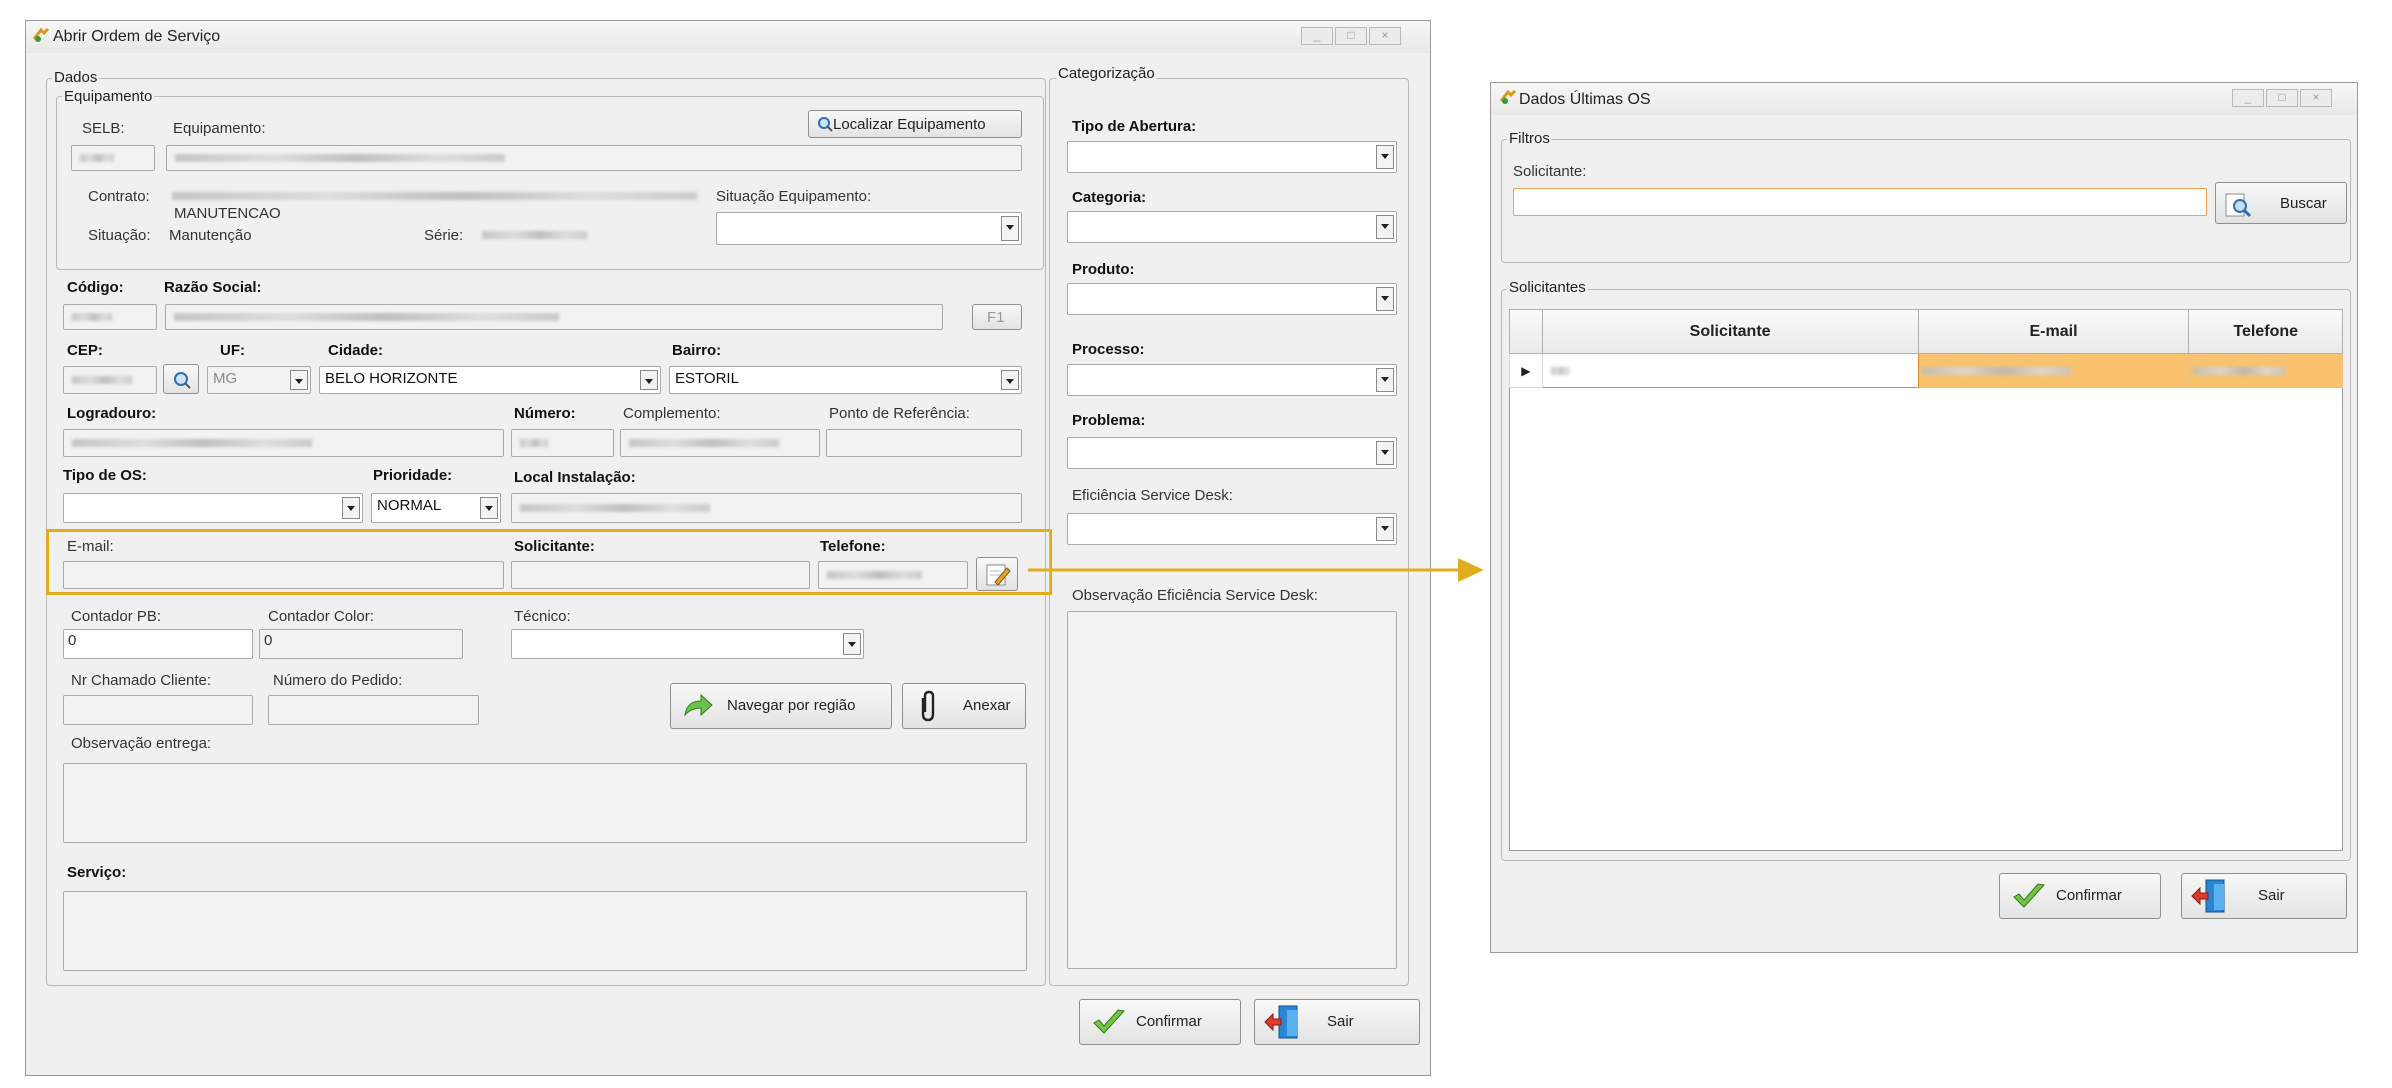  I want to click on popup-sair-button: Sair, so click(2264, 896).